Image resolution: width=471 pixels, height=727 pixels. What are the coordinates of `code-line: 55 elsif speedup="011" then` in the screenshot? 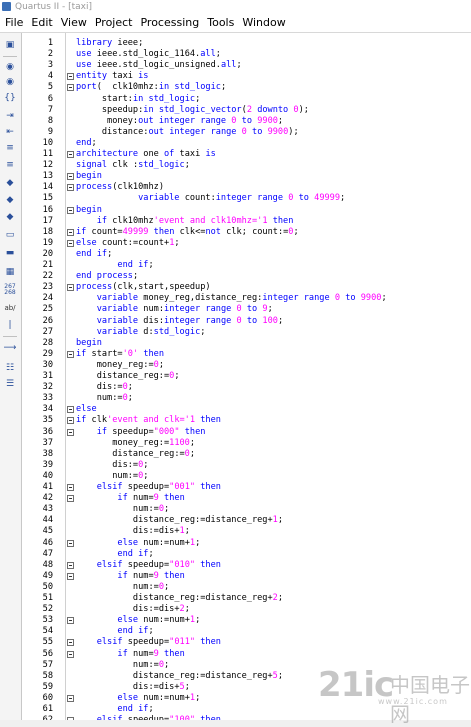 It's located at (246, 642).